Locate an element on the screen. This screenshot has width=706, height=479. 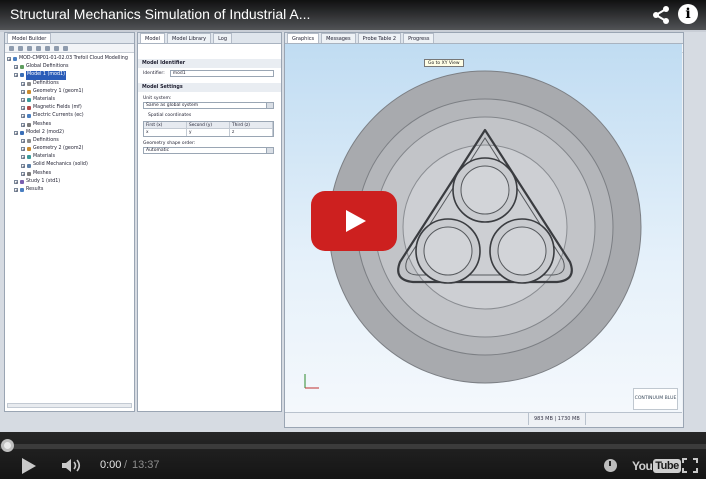
play-button is located at coordinates (29, 465).